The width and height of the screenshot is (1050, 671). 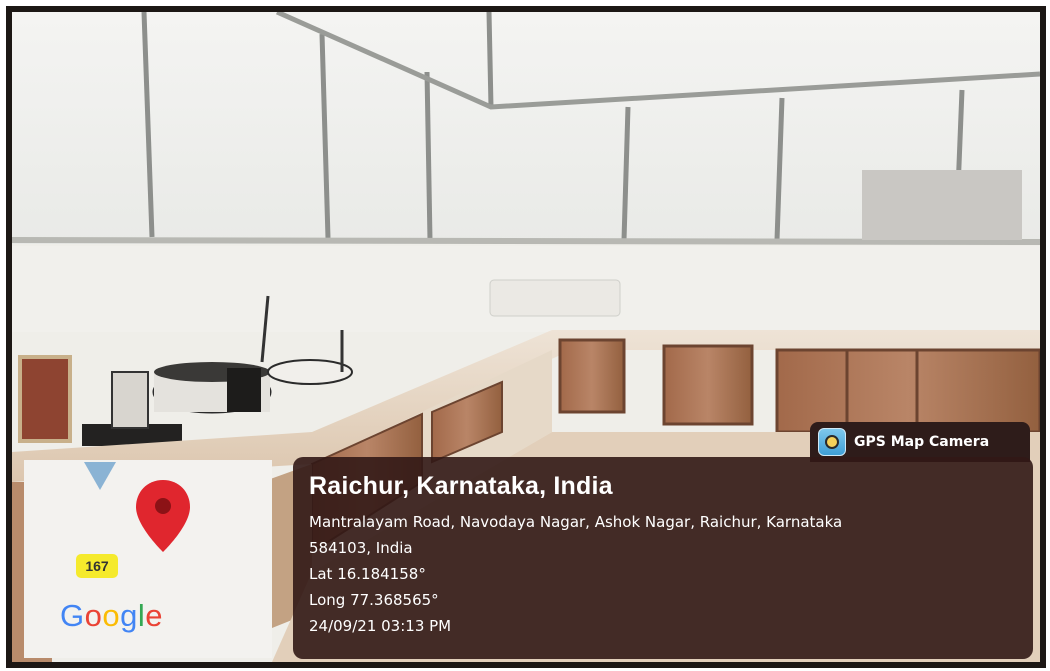 I want to click on google-logo-letter: e, so click(x=154, y=615).